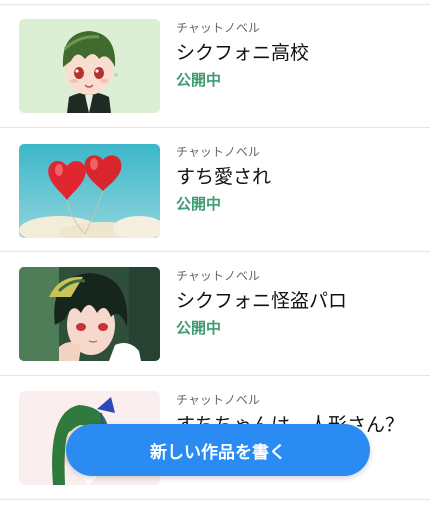 The height and width of the screenshot is (512, 430). I want to click on chibi-boy-illustration-icon, so click(89, 66).